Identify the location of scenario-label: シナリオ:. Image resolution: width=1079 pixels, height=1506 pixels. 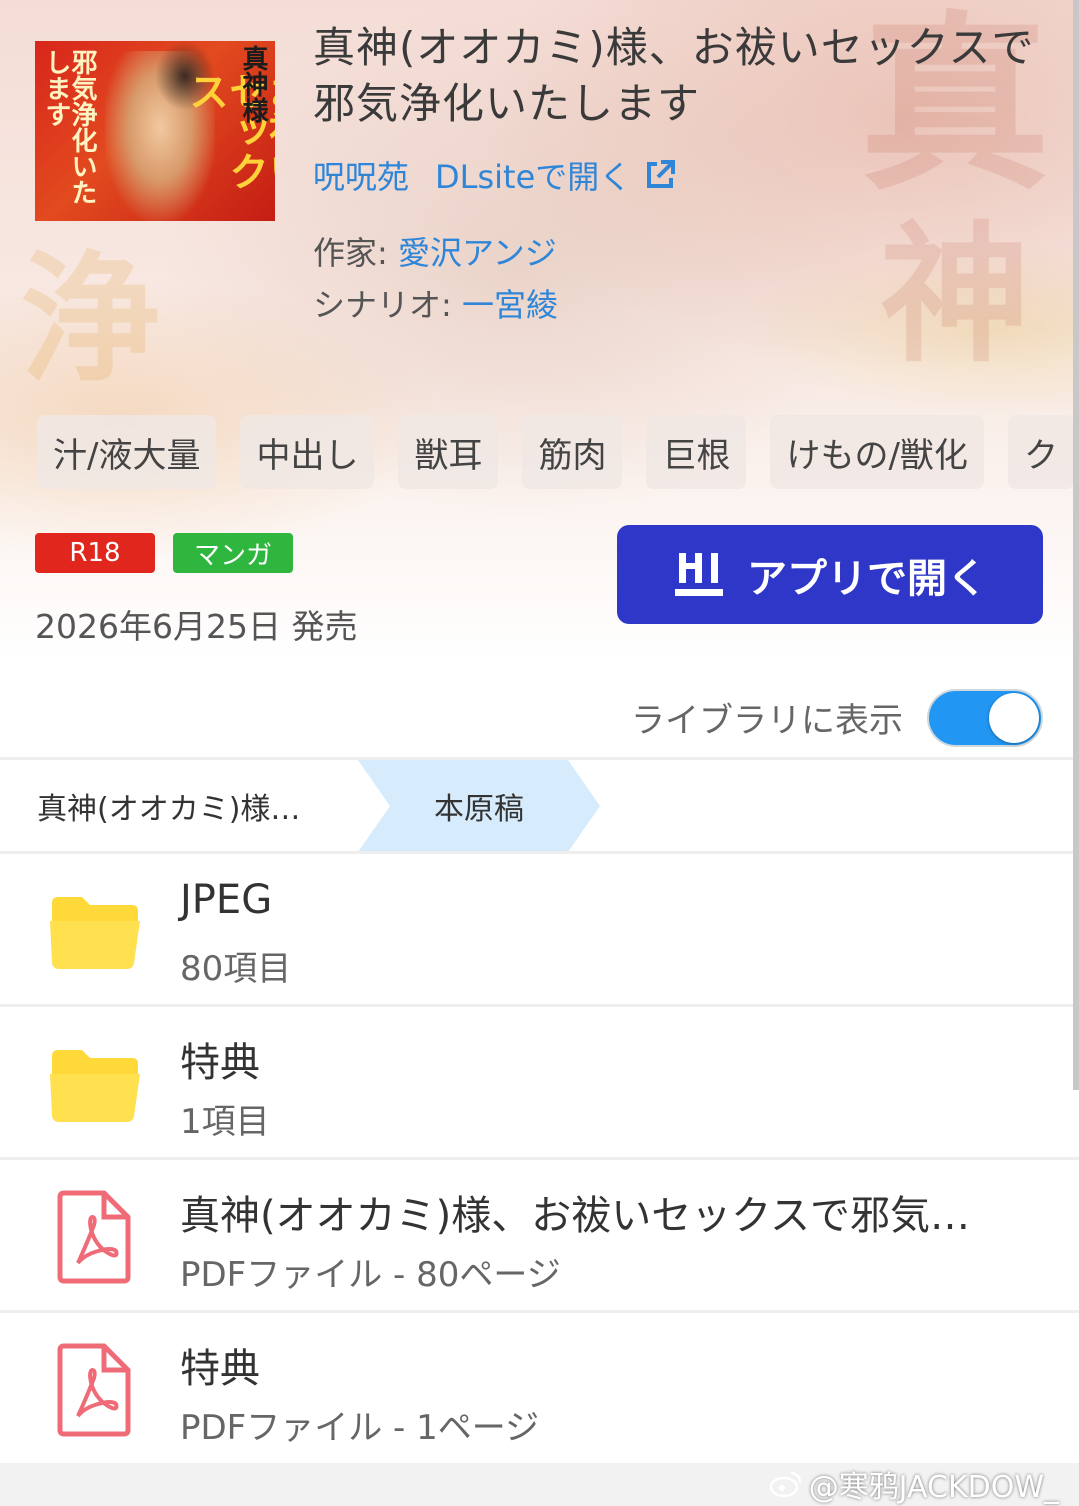
(382, 305).